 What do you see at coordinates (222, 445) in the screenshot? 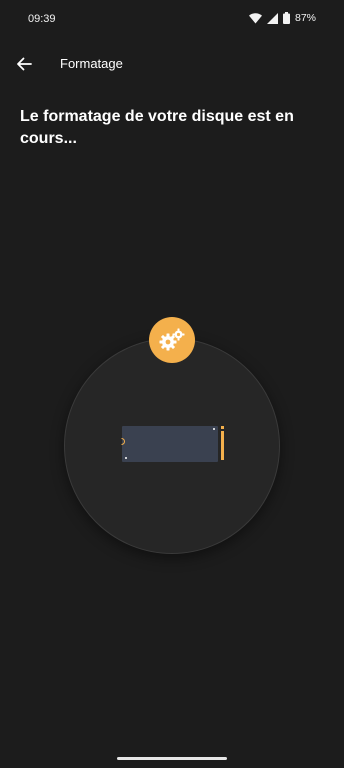
I see `drive-bar` at bounding box center [222, 445].